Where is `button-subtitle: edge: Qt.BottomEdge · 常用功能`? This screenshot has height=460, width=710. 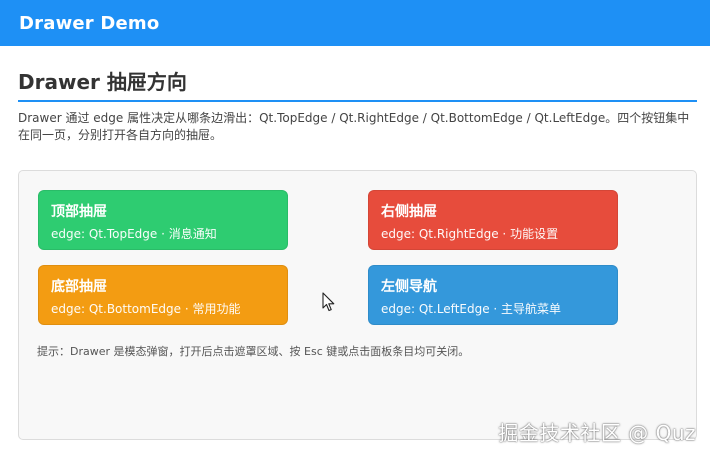 button-subtitle: edge: Qt.BottomEdge · 常用功能 is located at coordinates (146, 309).